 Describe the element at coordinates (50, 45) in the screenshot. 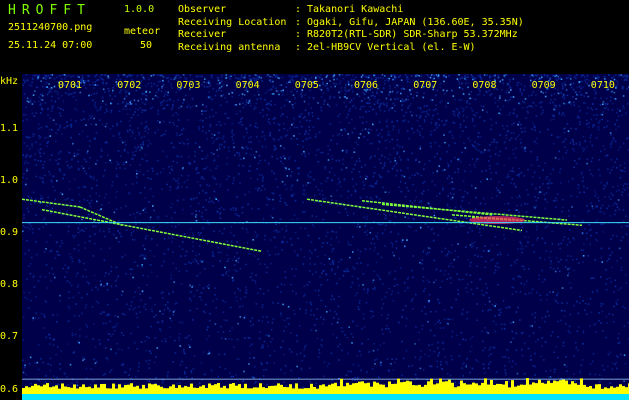

I see `date-time: 25.11.24 07:00` at that location.